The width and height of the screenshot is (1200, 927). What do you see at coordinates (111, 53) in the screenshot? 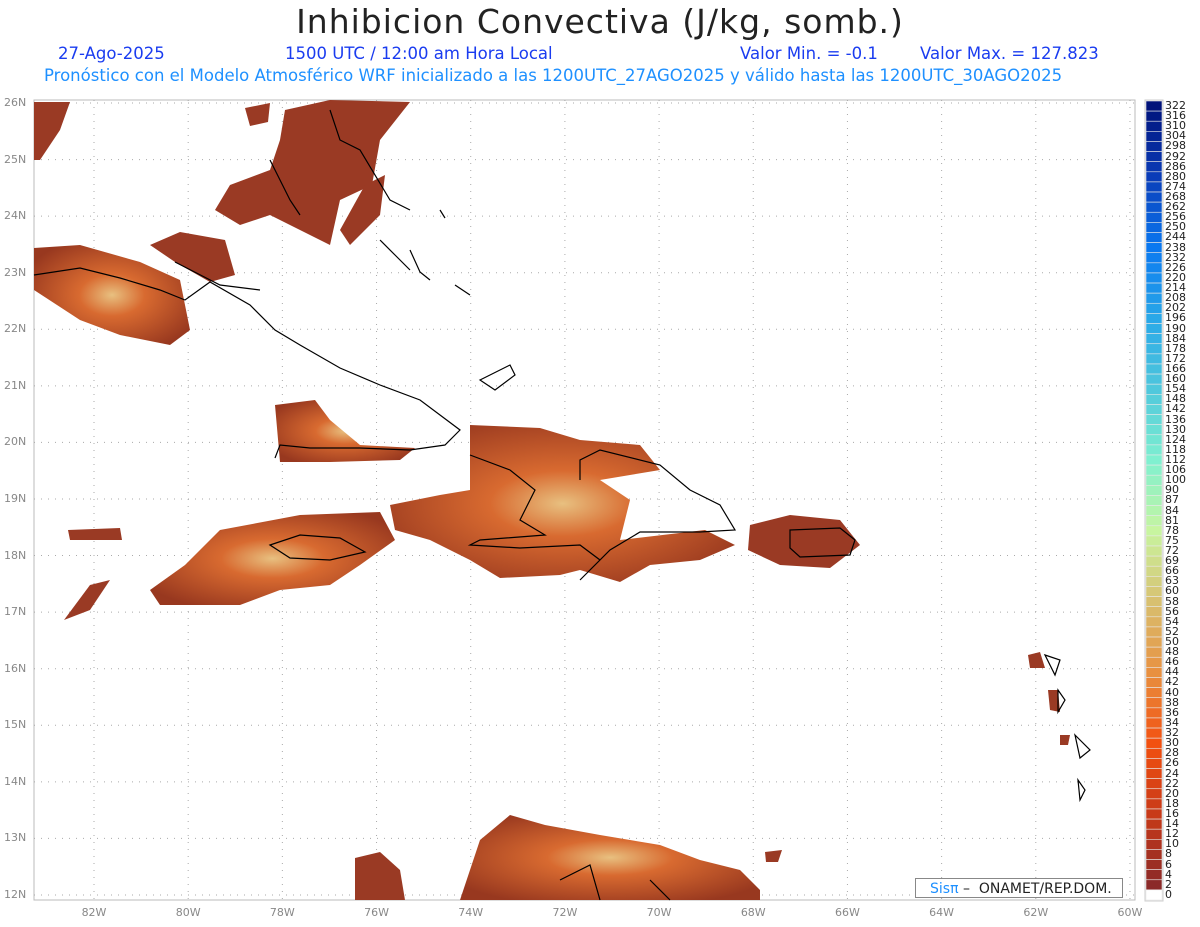
I see `forecast-date: 27-Ago-2025` at bounding box center [111, 53].